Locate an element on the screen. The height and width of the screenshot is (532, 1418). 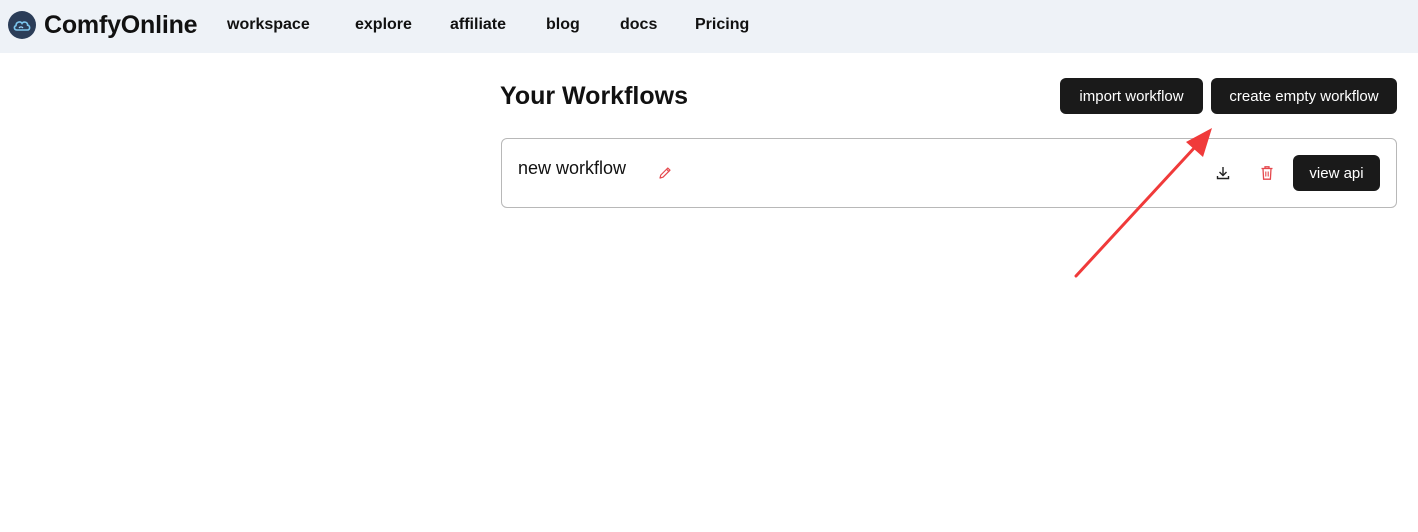
view-api-button: view api is located at coordinates (1336, 173).